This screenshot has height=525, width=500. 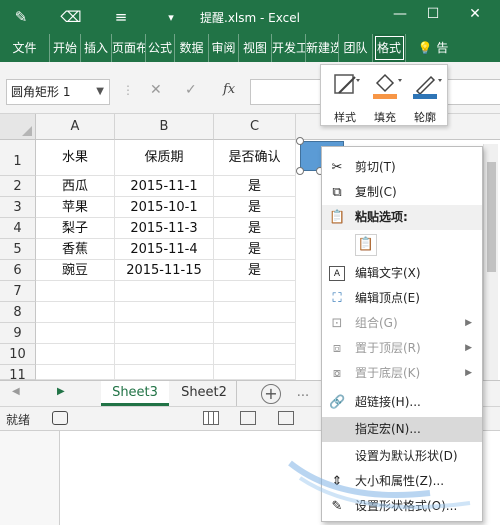 I want to click on close-button: ✕, so click(x=475, y=14).